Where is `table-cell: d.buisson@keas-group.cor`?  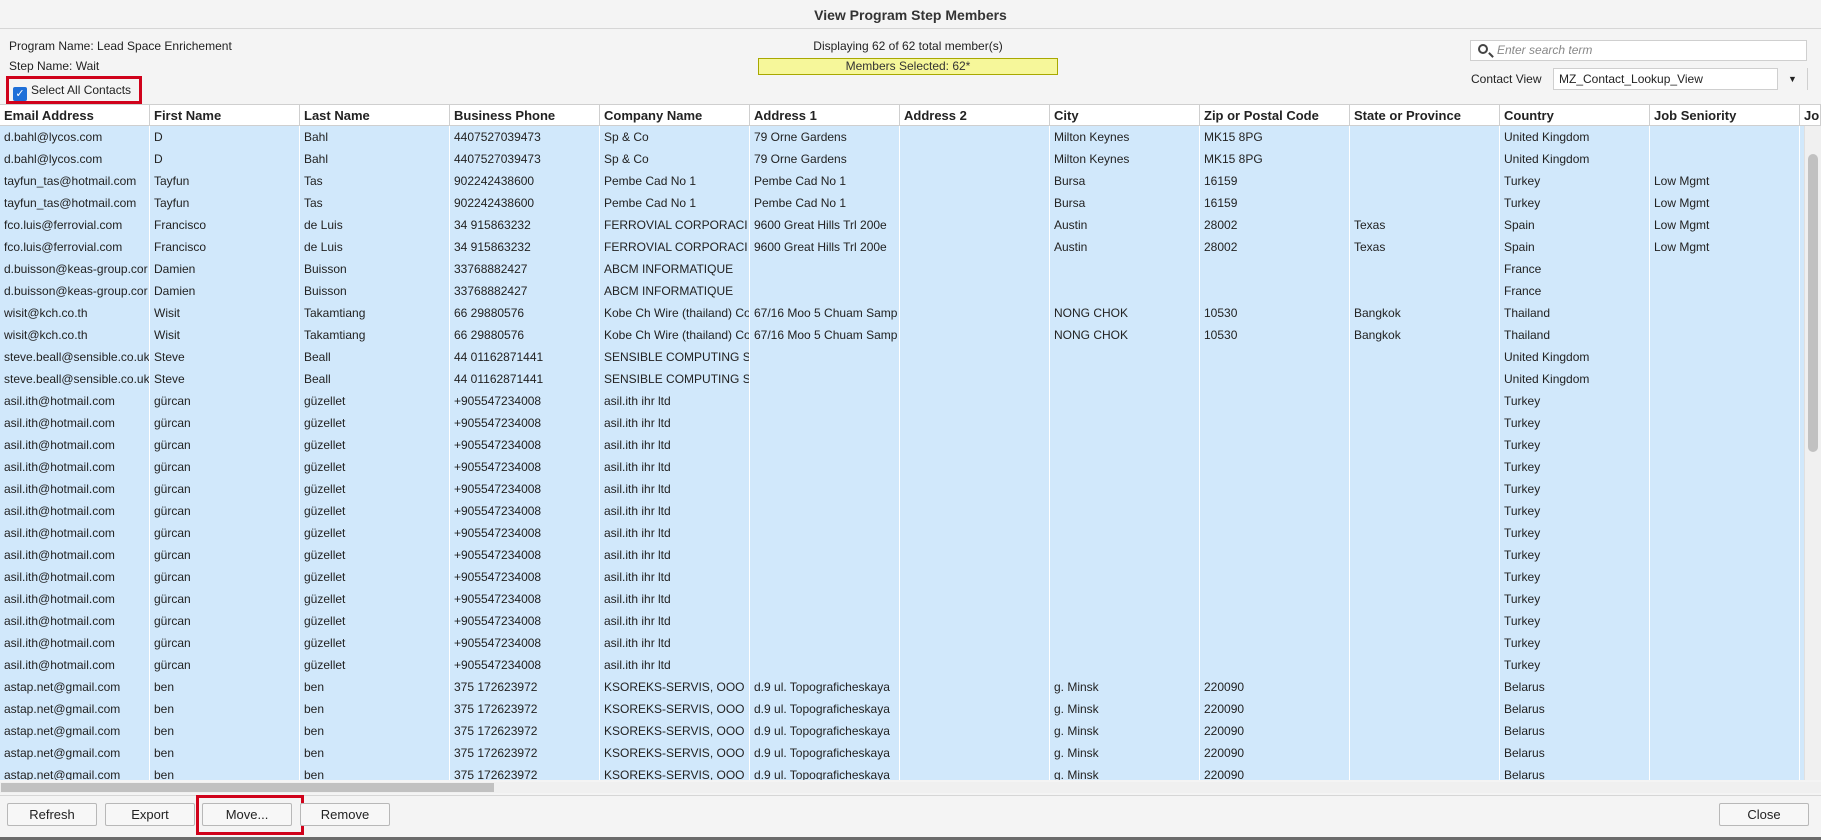
table-cell: d.buisson@keas-group.cor is located at coordinates (75, 269).